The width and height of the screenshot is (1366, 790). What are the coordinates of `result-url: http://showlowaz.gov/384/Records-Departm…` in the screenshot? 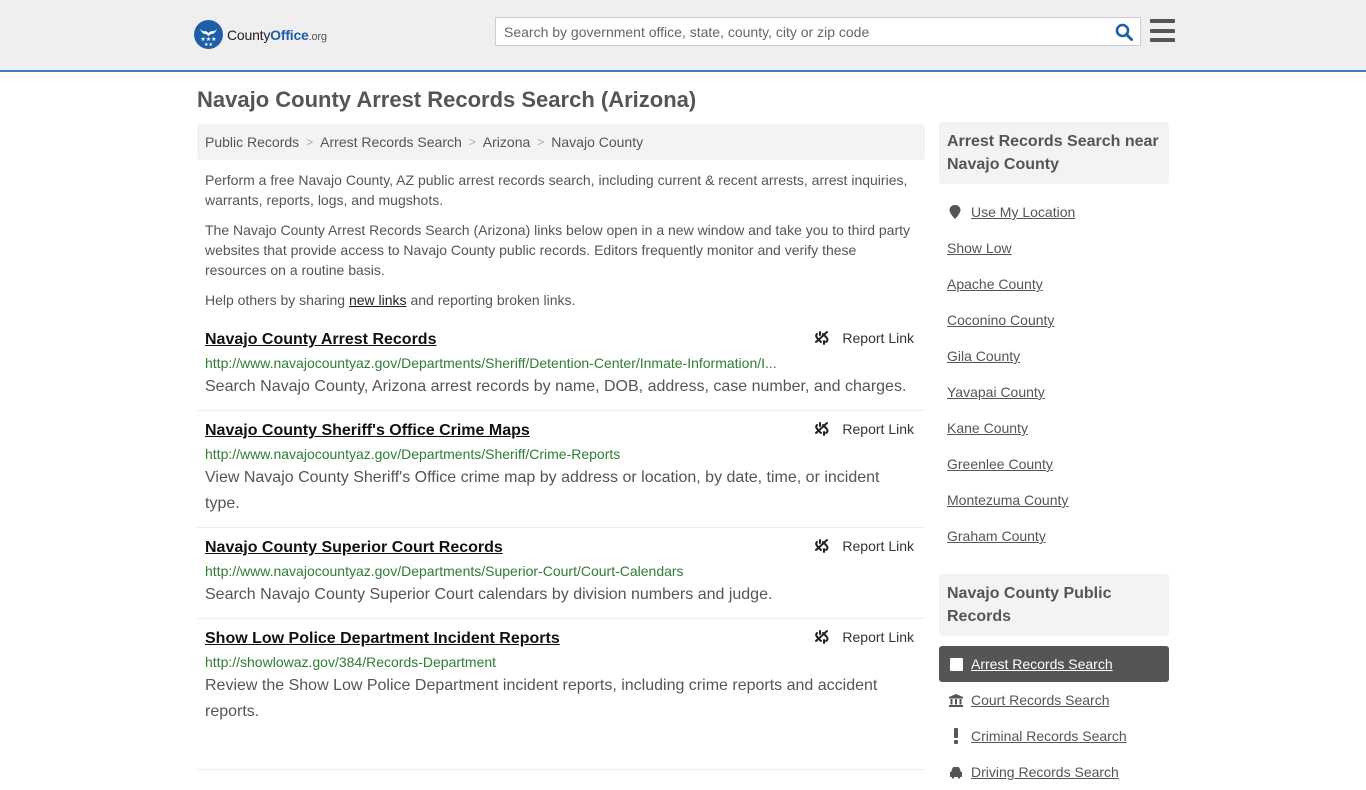 It's located at (351, 662).